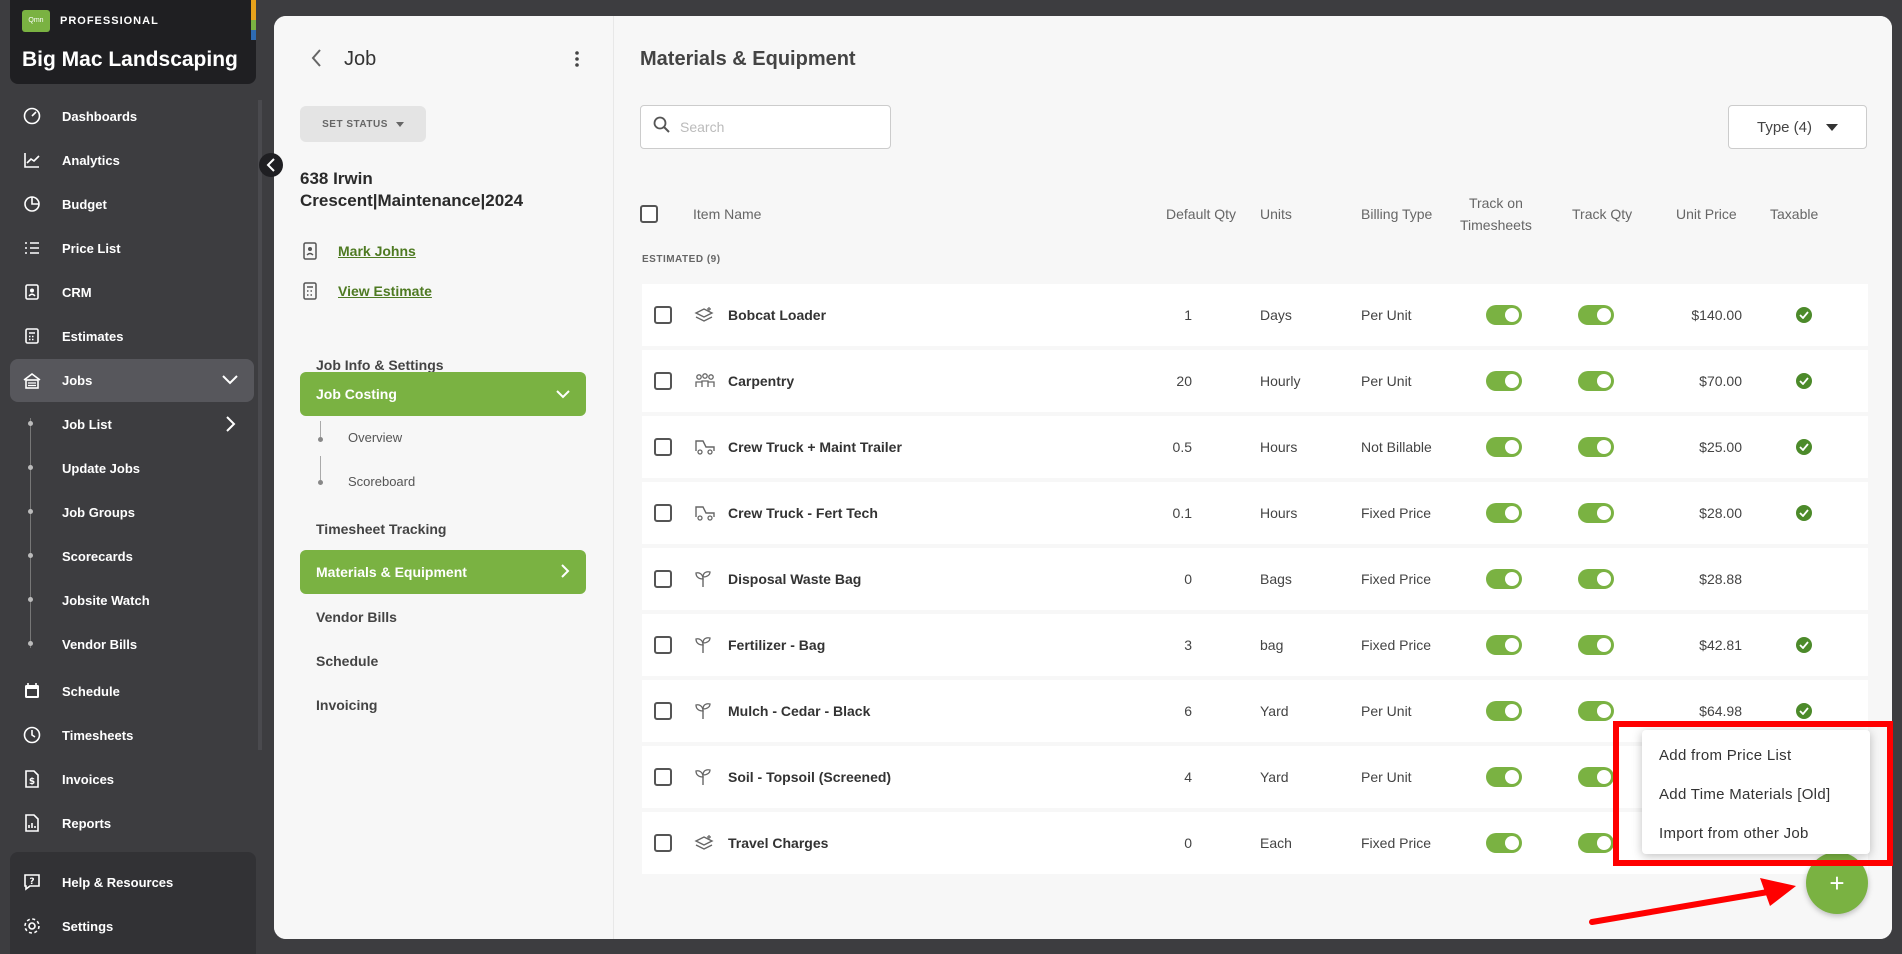  What do you see at coordinates (231, 426) in the screenshot?
I see `chevron-right-icon` at bounding box center [231, 426].